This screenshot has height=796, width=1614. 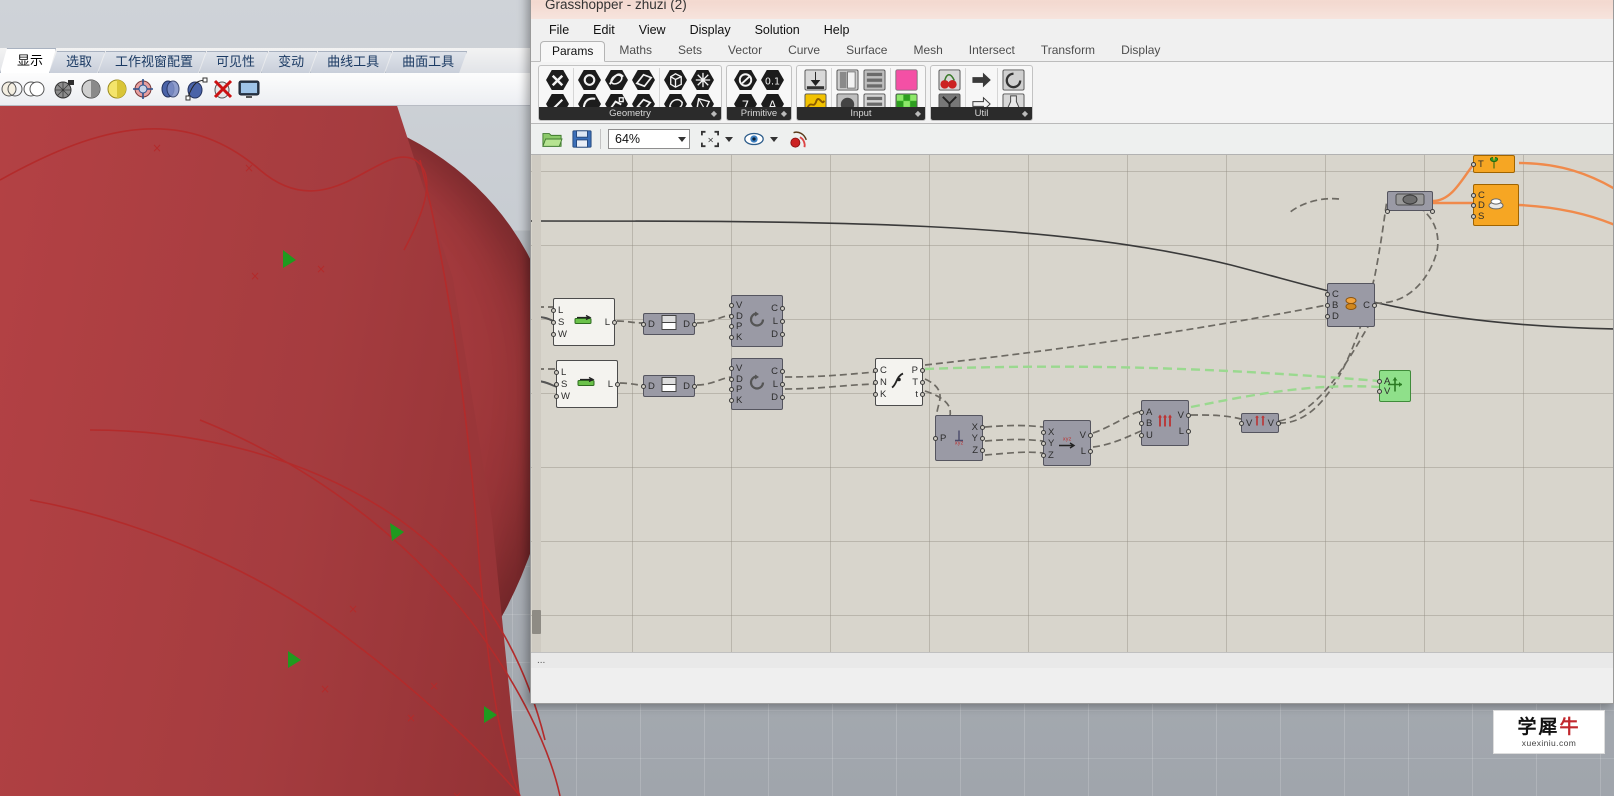 I want to click on menu-item-solution: Solution, so click(x=777, y=30).